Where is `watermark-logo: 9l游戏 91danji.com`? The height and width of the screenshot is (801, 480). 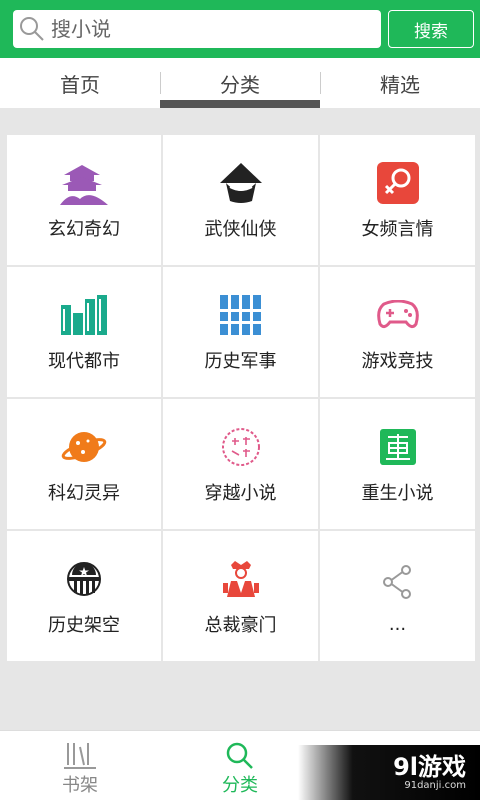
watermark-logo: 9l游戏 91danji.com is located at coordinates (389, 772).